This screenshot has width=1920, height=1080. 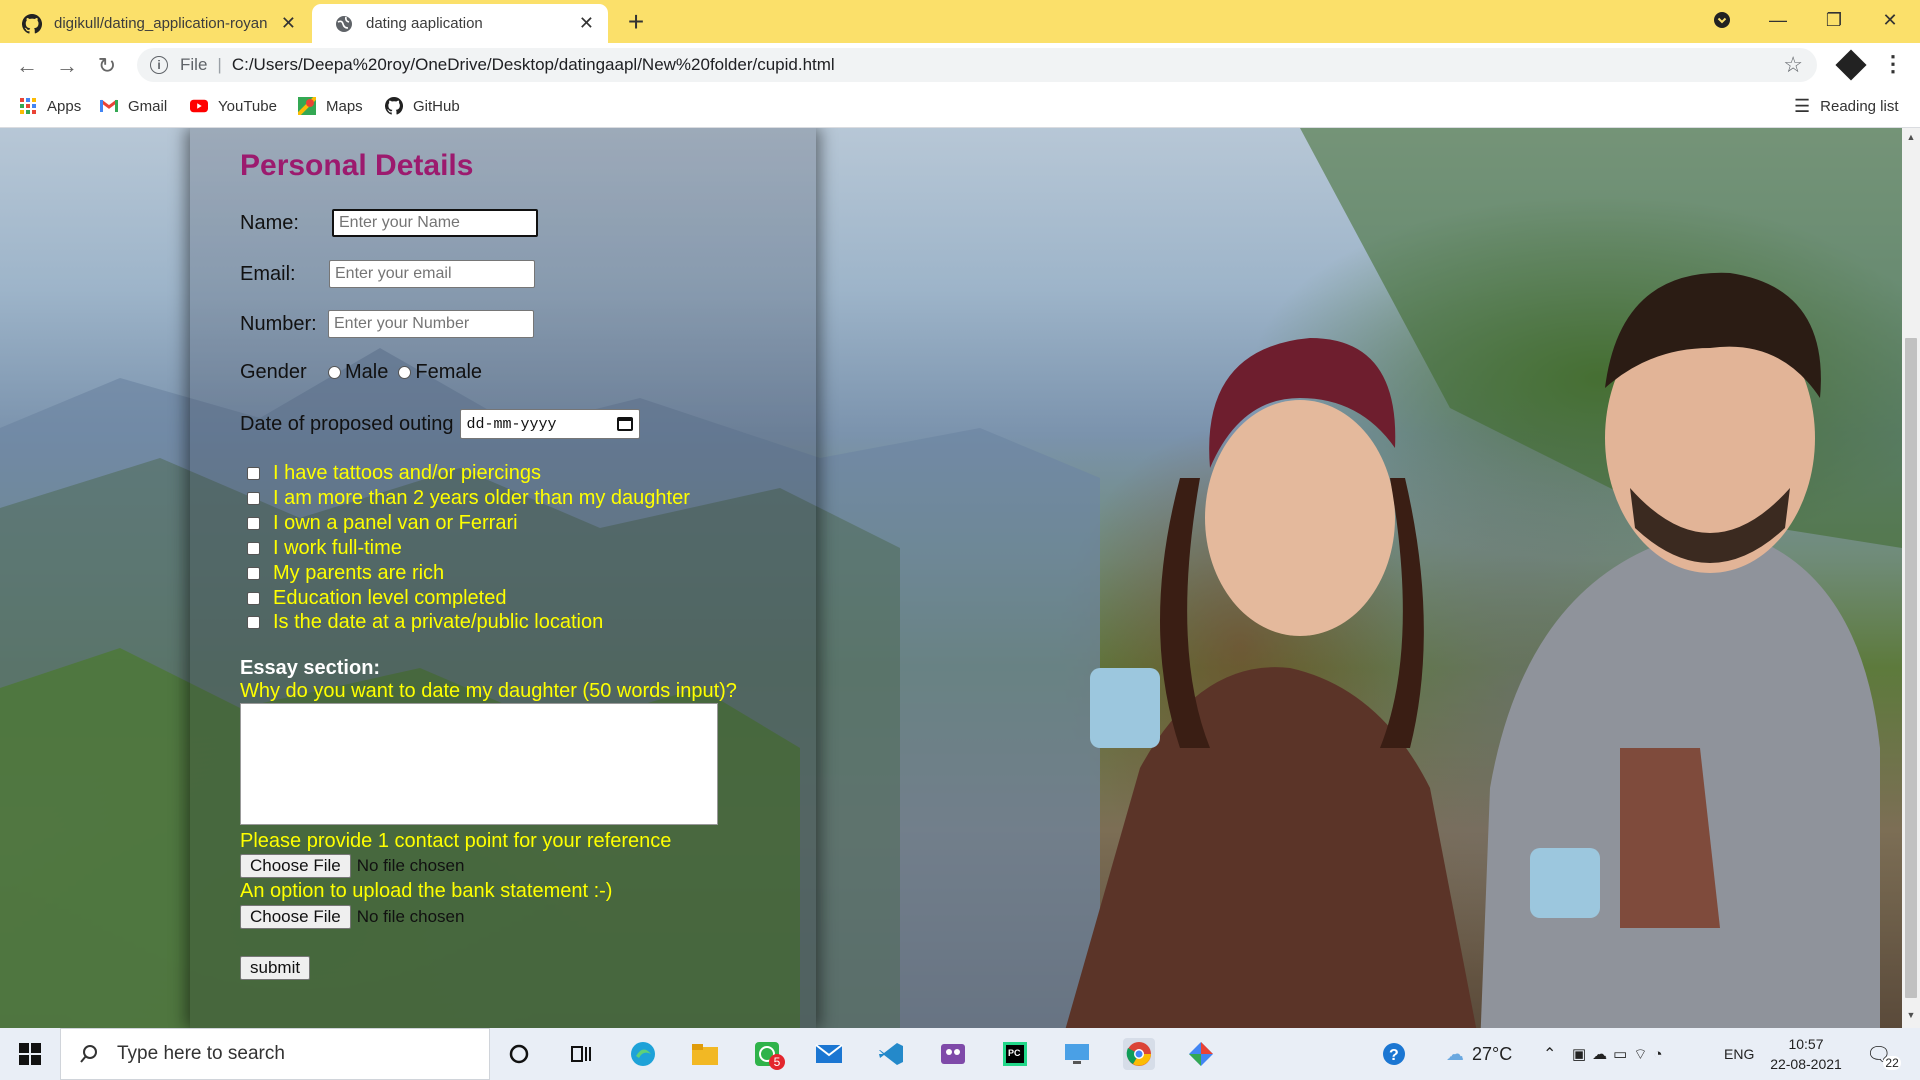 I want to click on calendar-icon, so click(x=624, y=424).